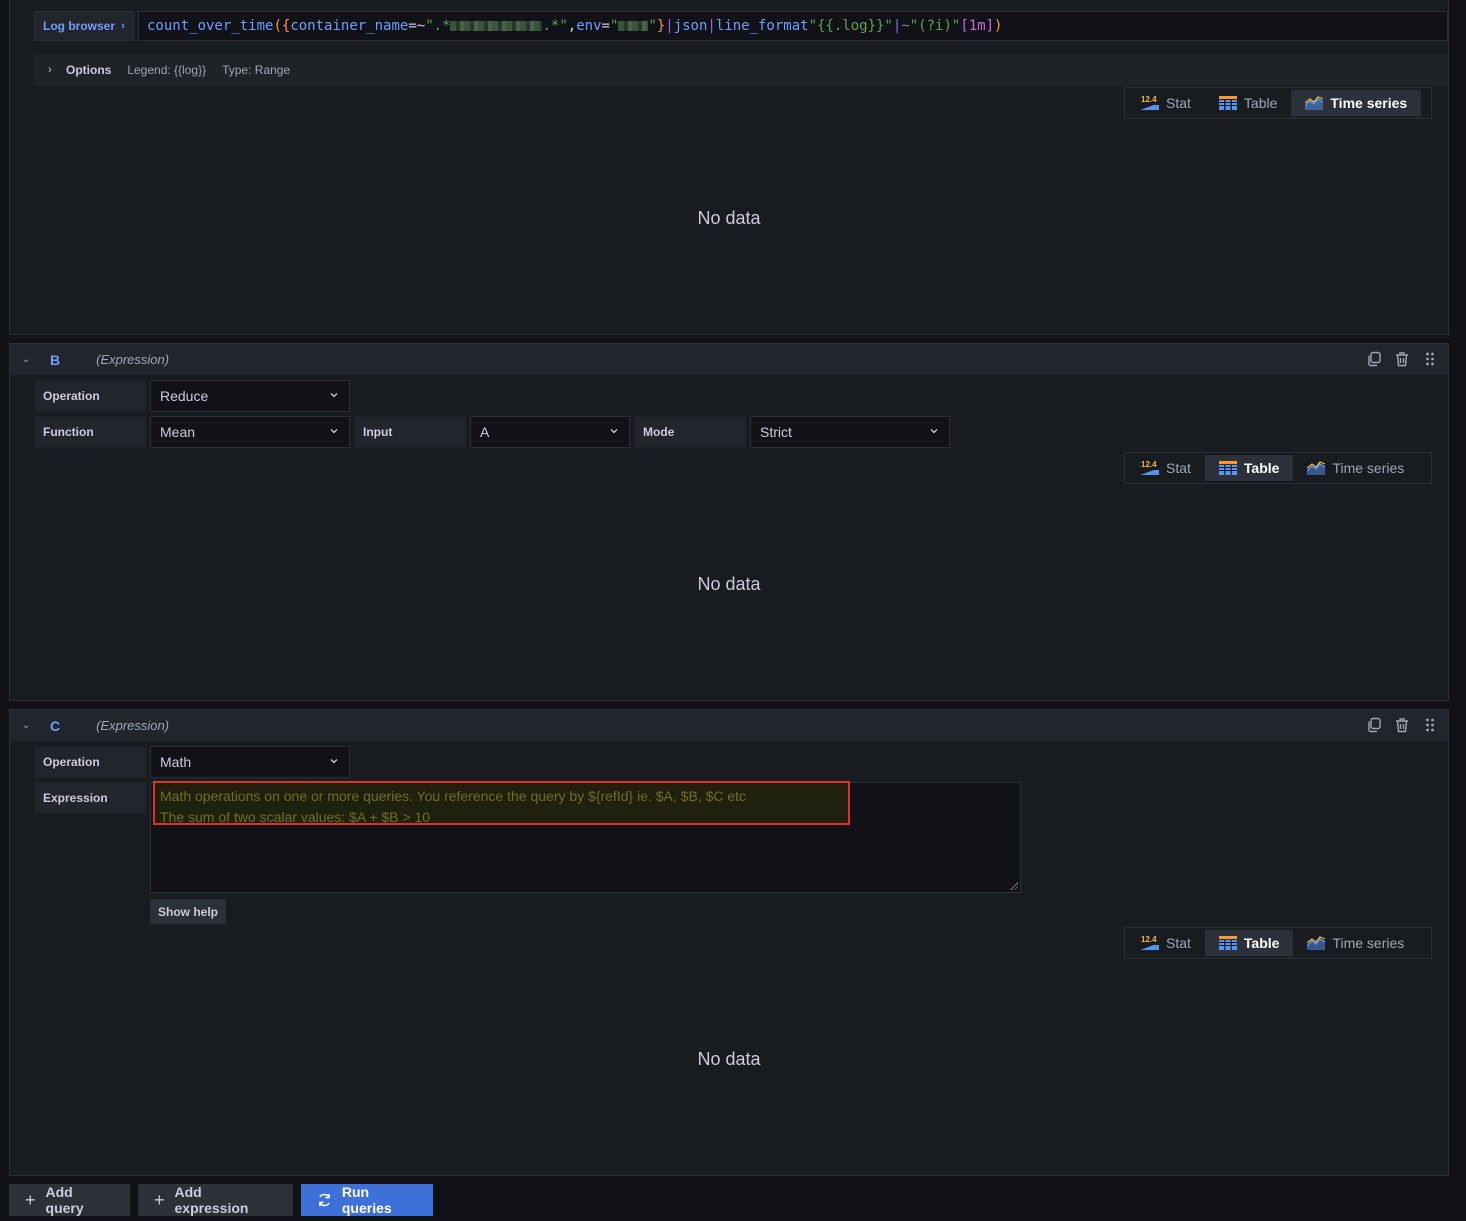 This screenshot has width=1466, height=1221. What do you see at coordinates (84, 26) in the screenshot?
I see `log-browser-button: Log browser ›` at bounding box center [84, 26].